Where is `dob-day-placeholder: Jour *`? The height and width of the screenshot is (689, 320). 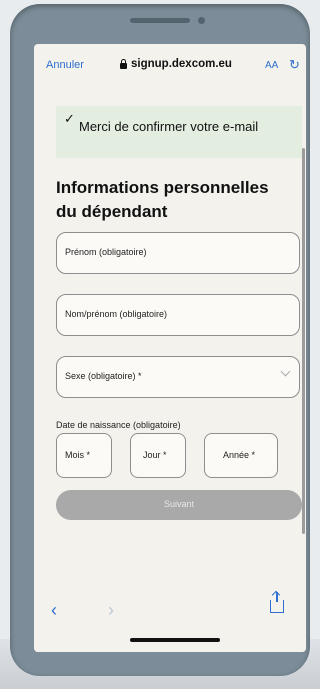 dob-day-placeholder: Jour * is located at coordinates (155, 455).